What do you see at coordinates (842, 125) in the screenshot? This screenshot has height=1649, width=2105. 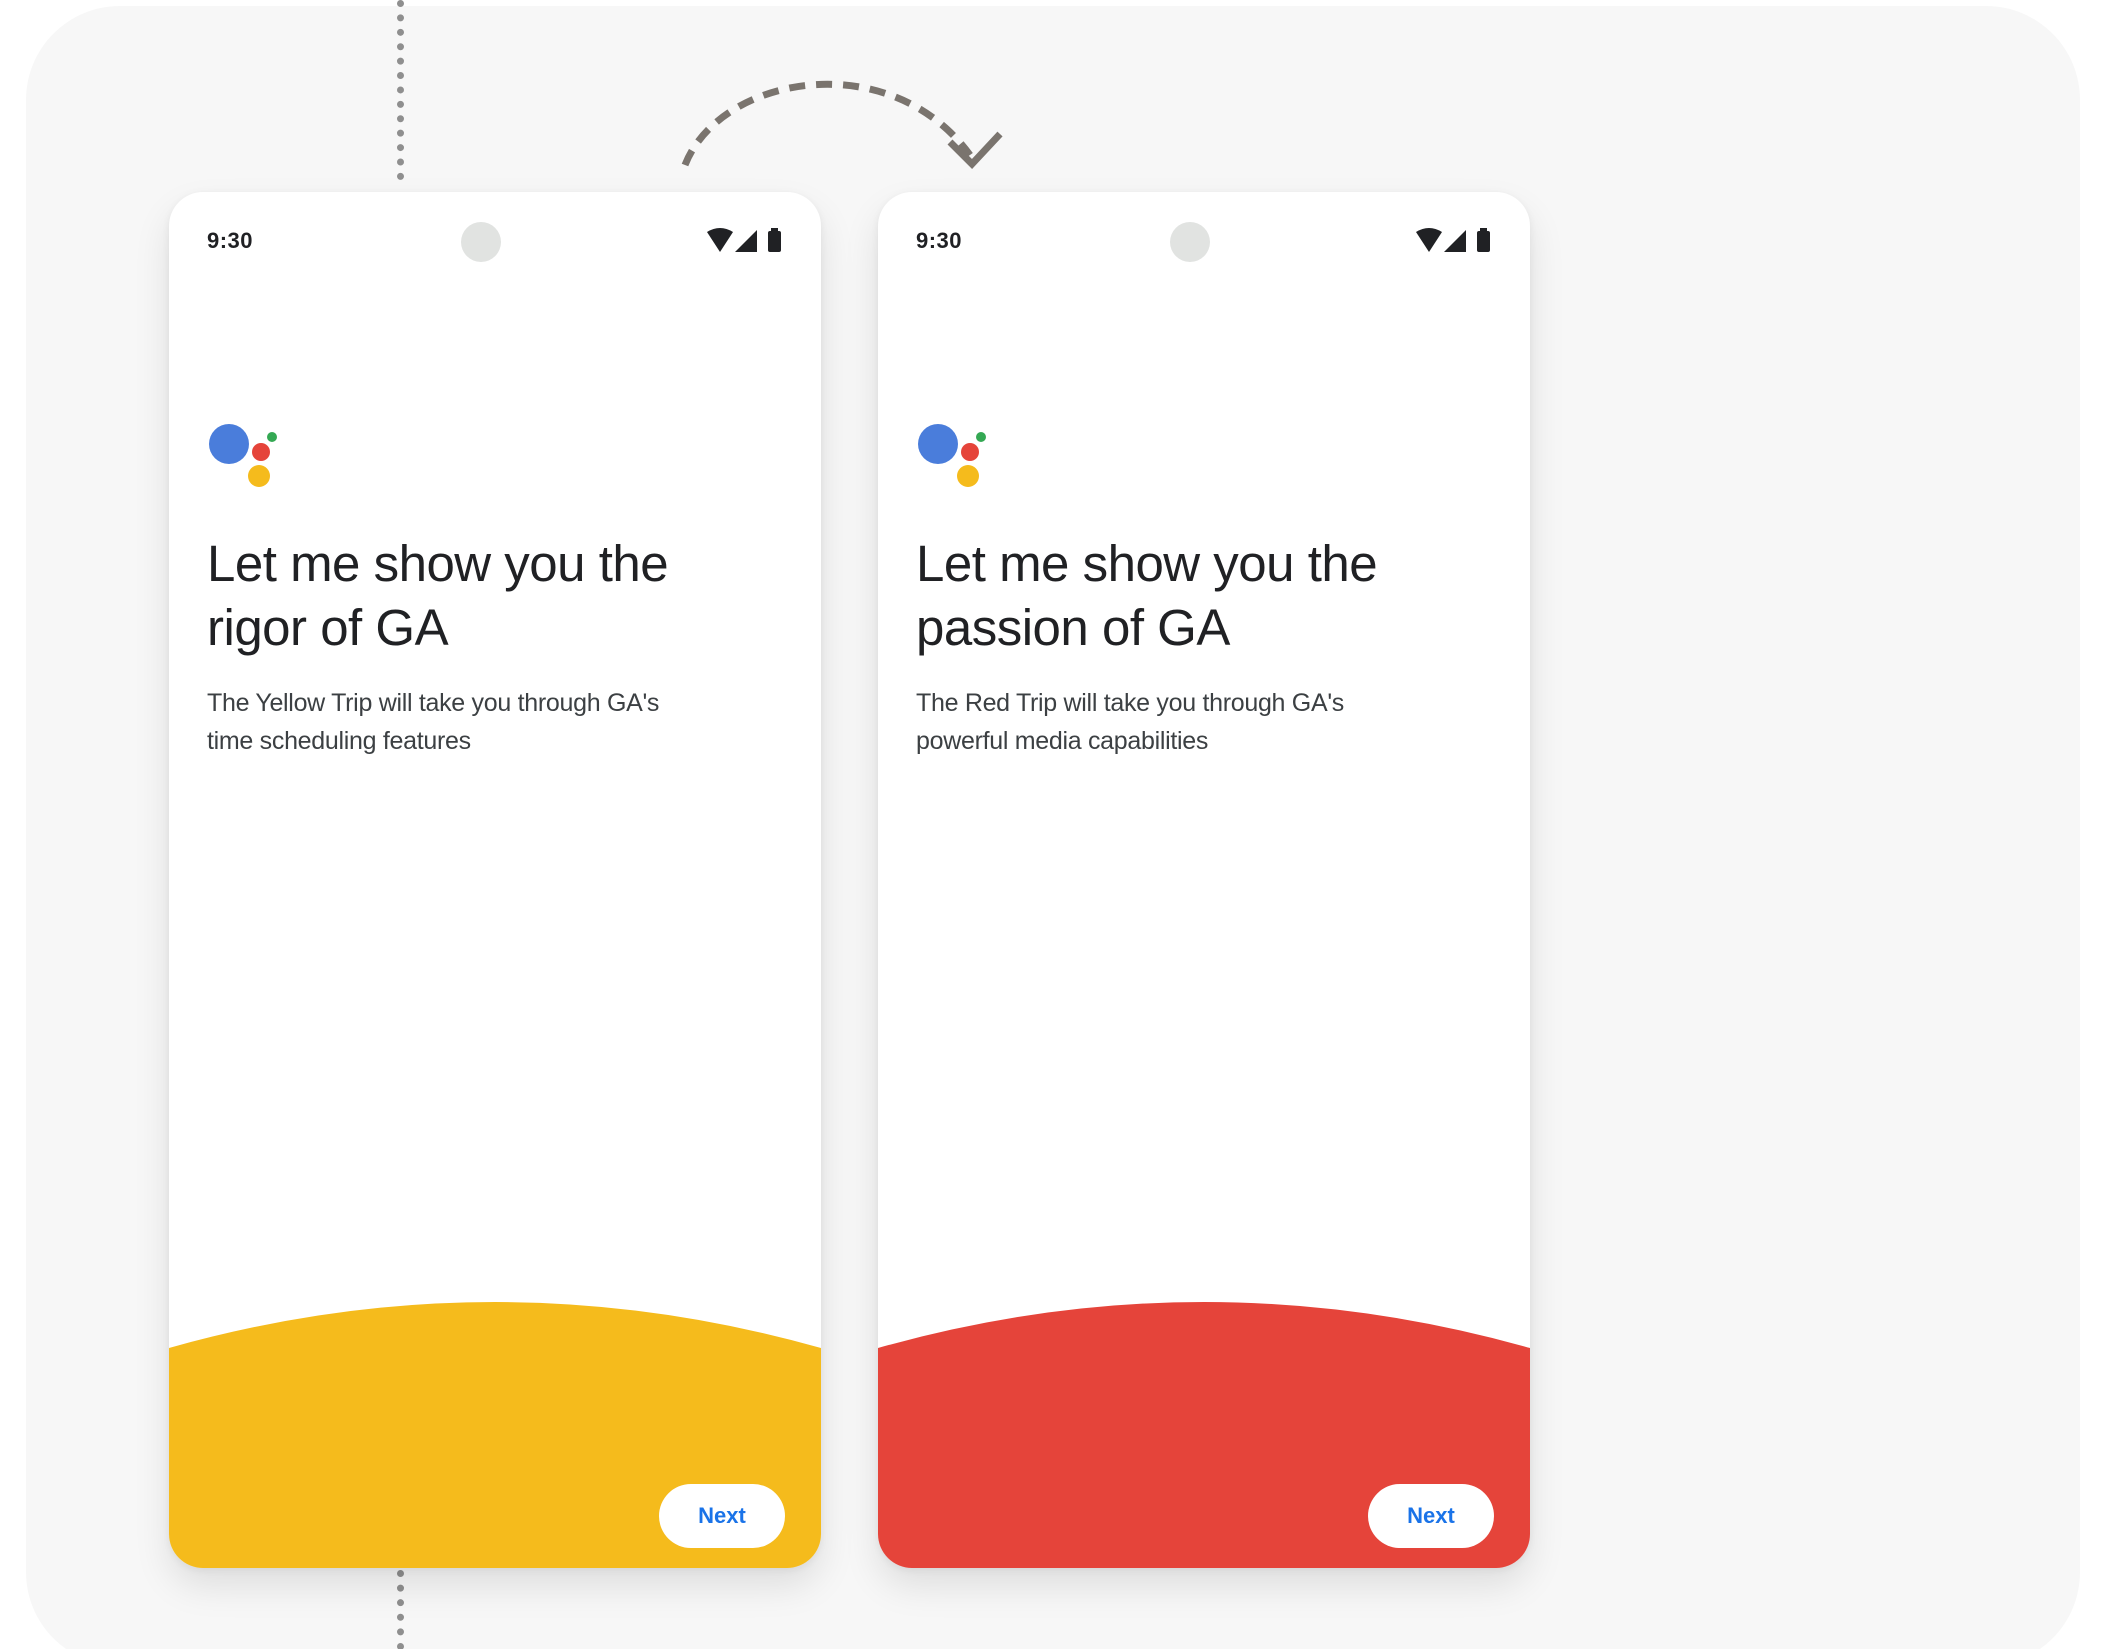 I see `flow-arrow-icon` at bounding box center [842, 125].